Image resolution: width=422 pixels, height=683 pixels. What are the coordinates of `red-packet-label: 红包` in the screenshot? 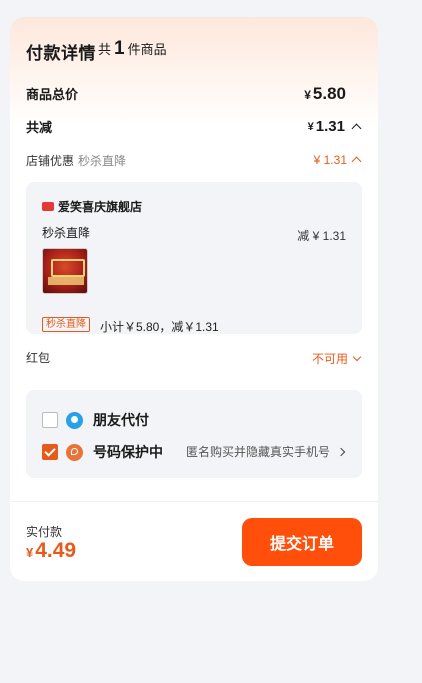 It's located at (38, 358).